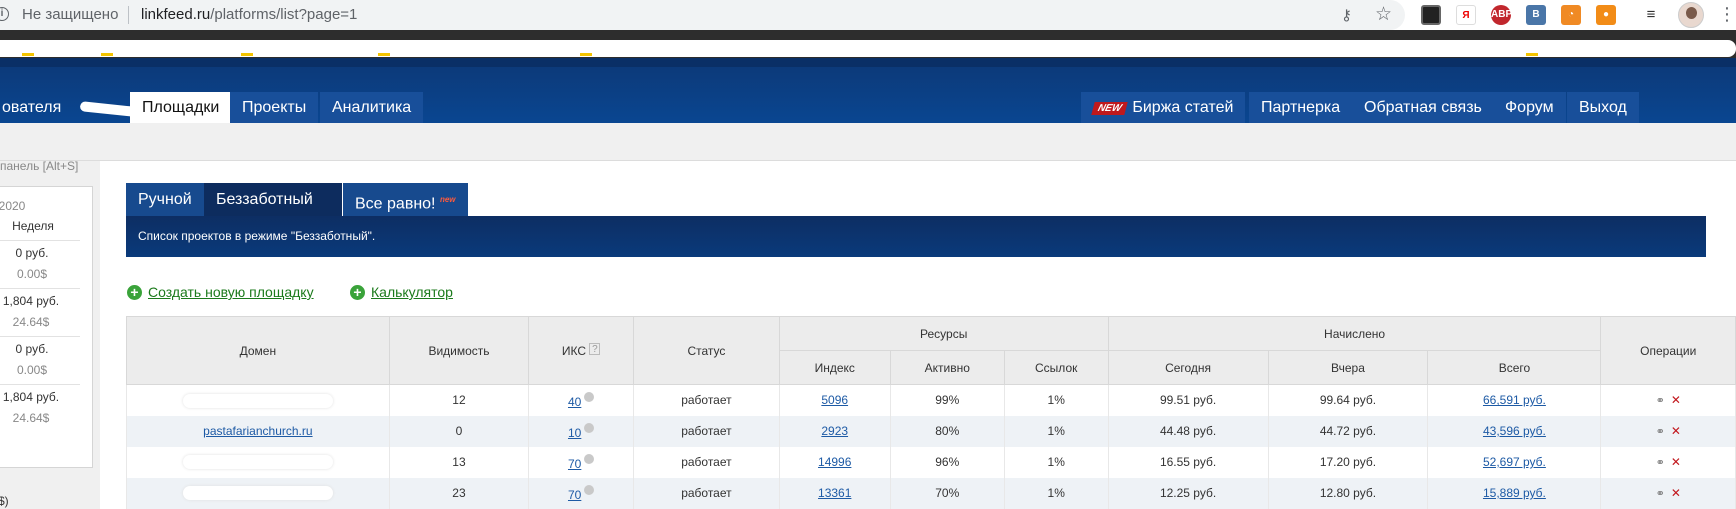  I want to click on col-index: Индекс, so click(834, 367).